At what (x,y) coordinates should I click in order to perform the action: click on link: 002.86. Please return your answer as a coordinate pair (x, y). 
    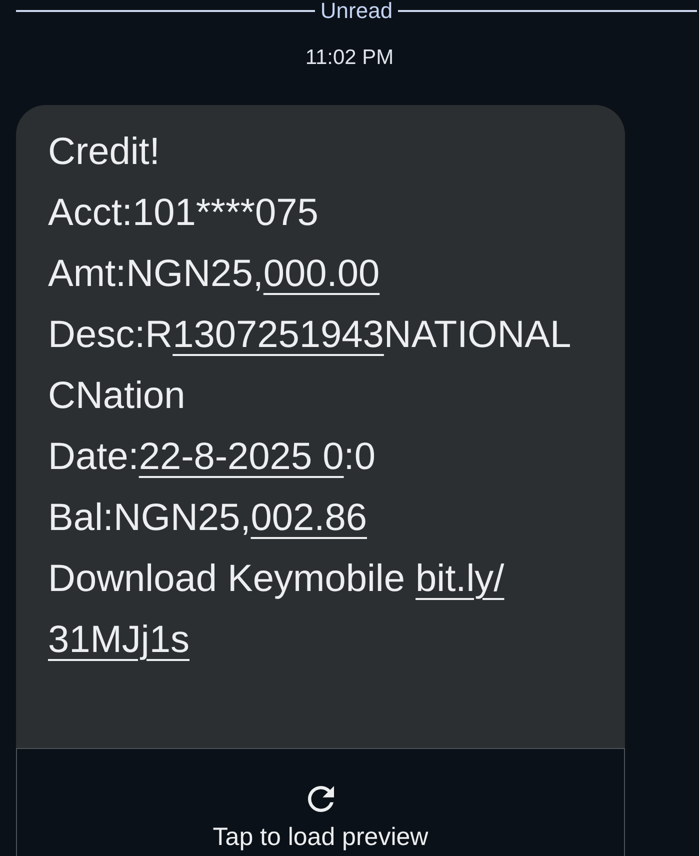
    Looking at the image, I should click on (308, 518).